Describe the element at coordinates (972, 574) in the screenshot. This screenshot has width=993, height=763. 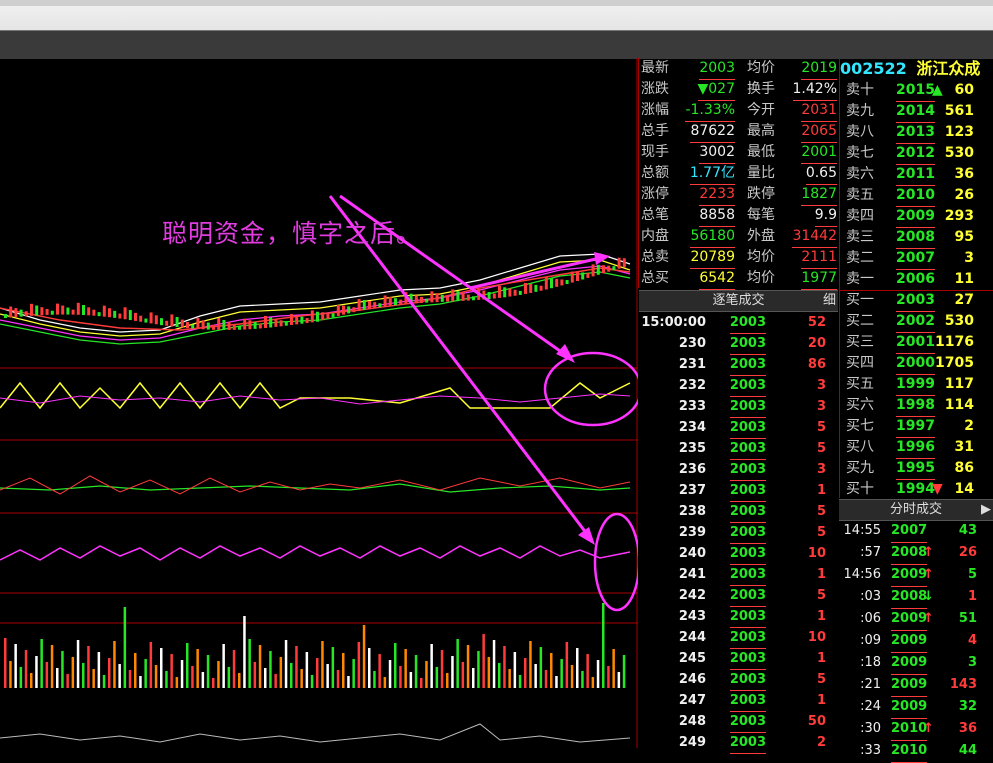
I see `fen-volume: 5` at that location.